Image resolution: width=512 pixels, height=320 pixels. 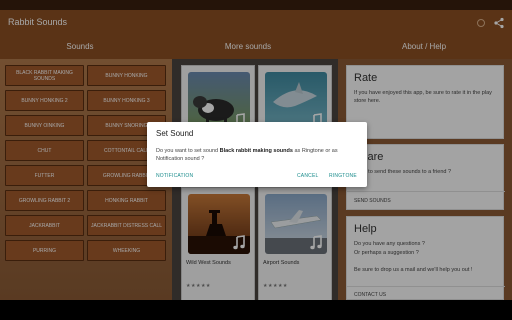 I want to click on ringtone-button: RINGTONE, so click(x=343, y=176).